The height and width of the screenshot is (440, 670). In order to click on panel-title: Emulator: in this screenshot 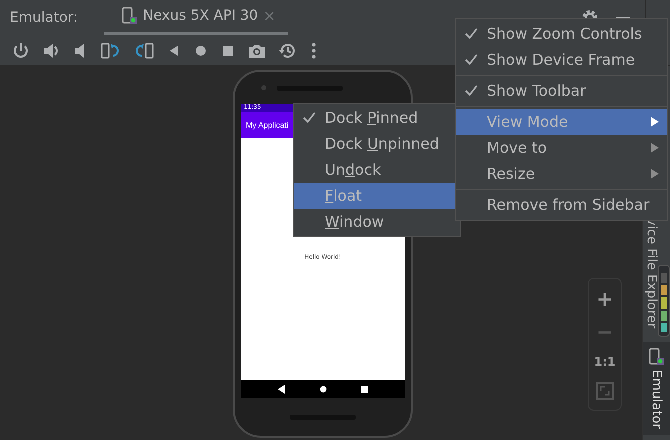, I will do `click(44, 18)`.